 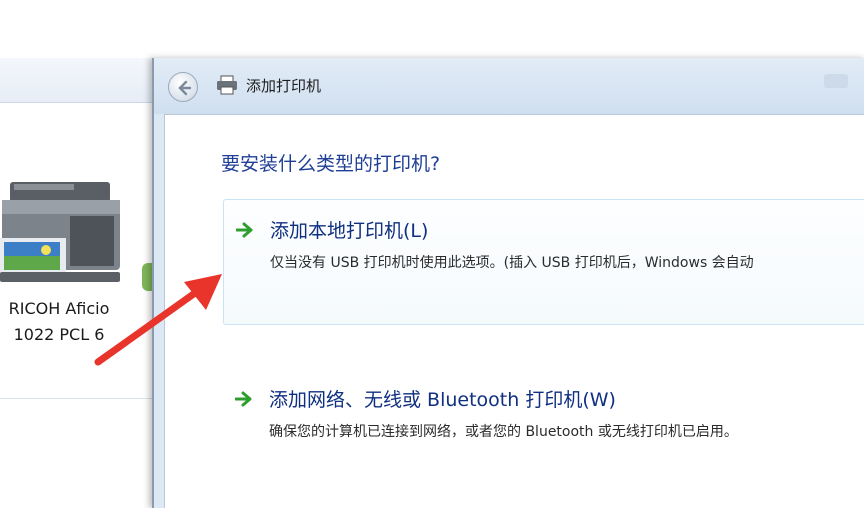 What do you see at coordinates (509, 86) in the screenshot?
I see `dialog-titlebar: 添加打印机` at bounding box center [509, 86].